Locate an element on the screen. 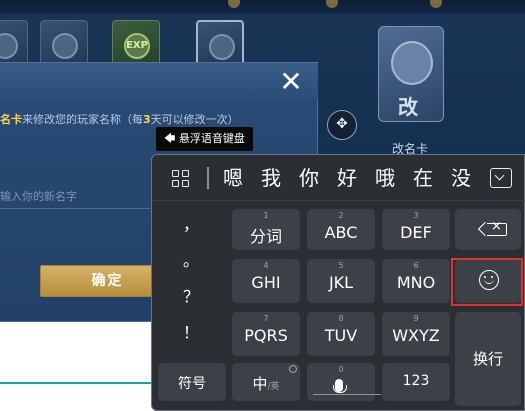 Image resolution: width=525 pixels, height=411 pixels. backspace-icon is located at coordinates (497, 227).